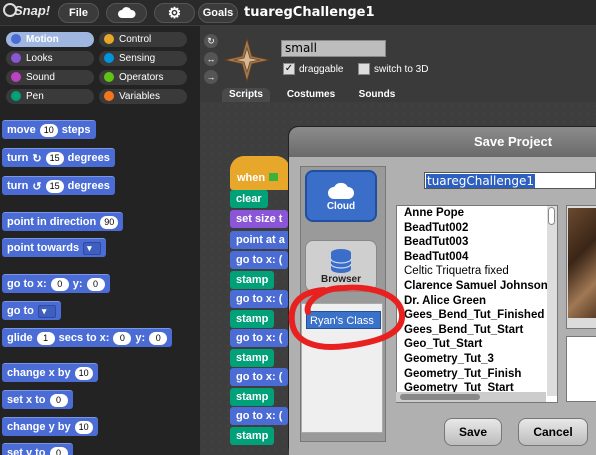 Image resolution: width=596 pixels, height=455 pixels. I want to click on point-in-direction-block: point in direction 90, so click(63, 221).